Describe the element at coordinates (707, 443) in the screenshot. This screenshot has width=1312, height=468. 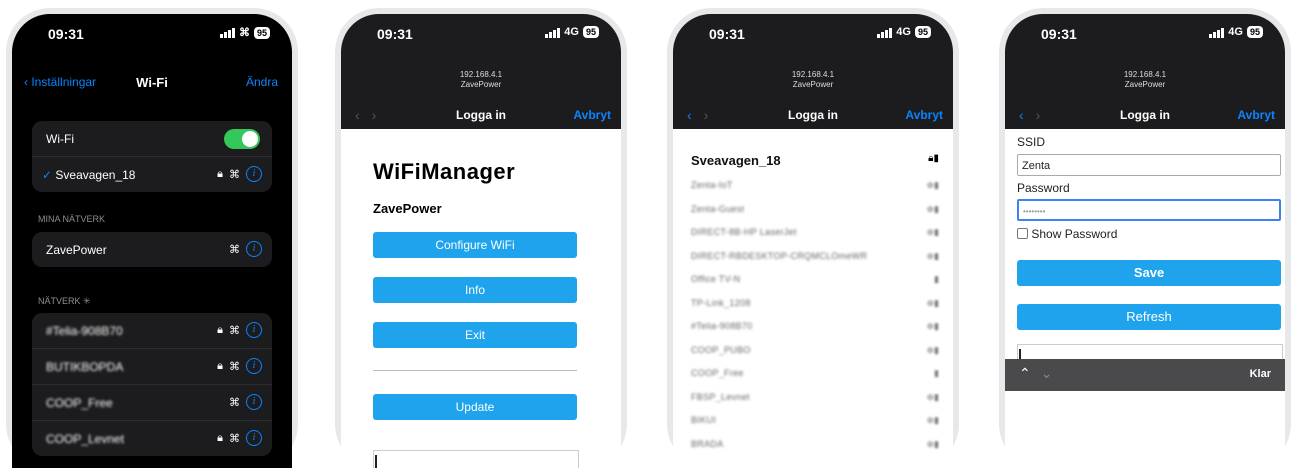
I see `network-name: BRADA` at that location.